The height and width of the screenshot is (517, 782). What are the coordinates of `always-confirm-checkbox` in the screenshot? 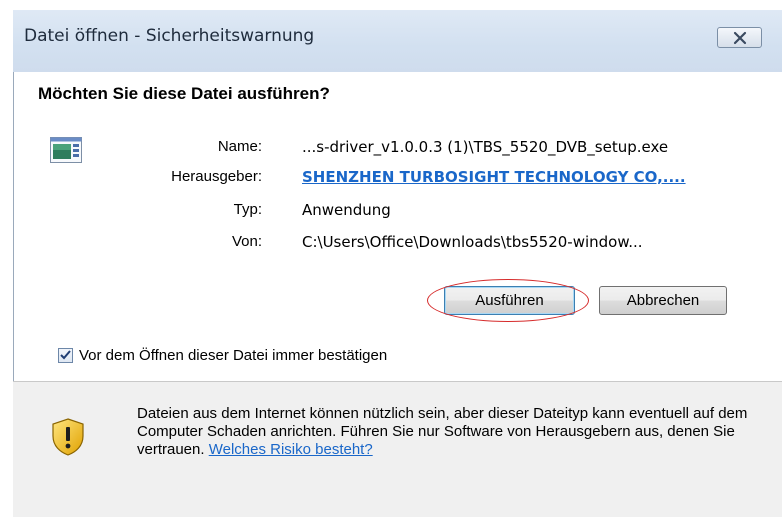 It's located at (65, 355).